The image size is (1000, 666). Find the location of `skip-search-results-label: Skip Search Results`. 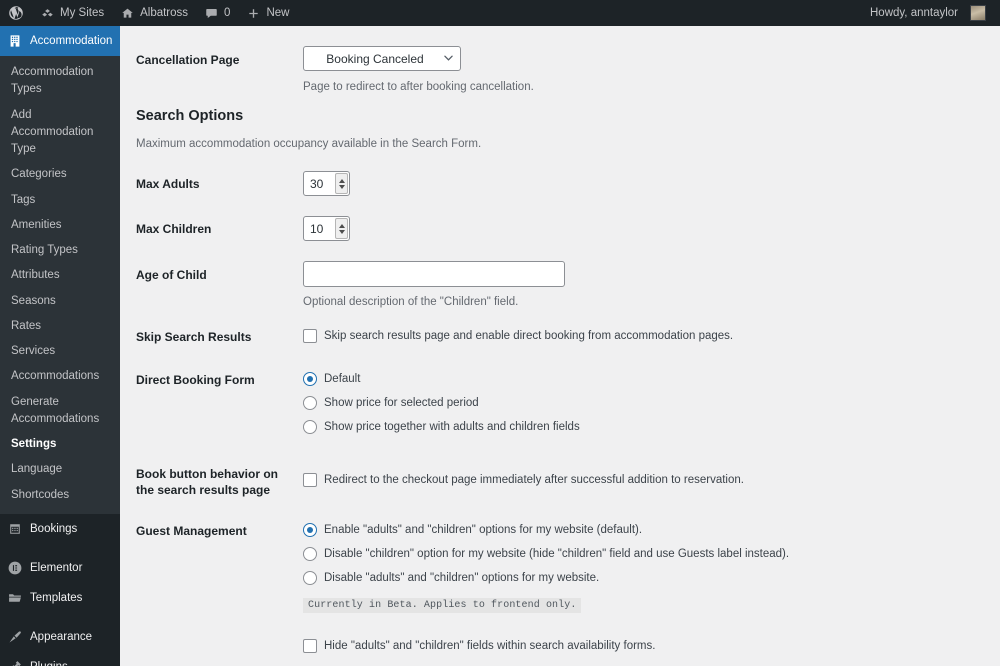

skip-search-results-label: Skip Search Results is located at coordinates (194, 337).